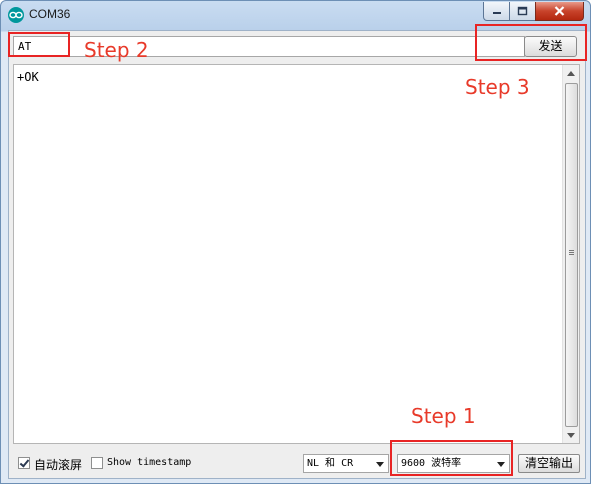  What do you see at coordinates (571, 250) in the screenshot?
I see `grip-icon` at bounding box center [571, 250].